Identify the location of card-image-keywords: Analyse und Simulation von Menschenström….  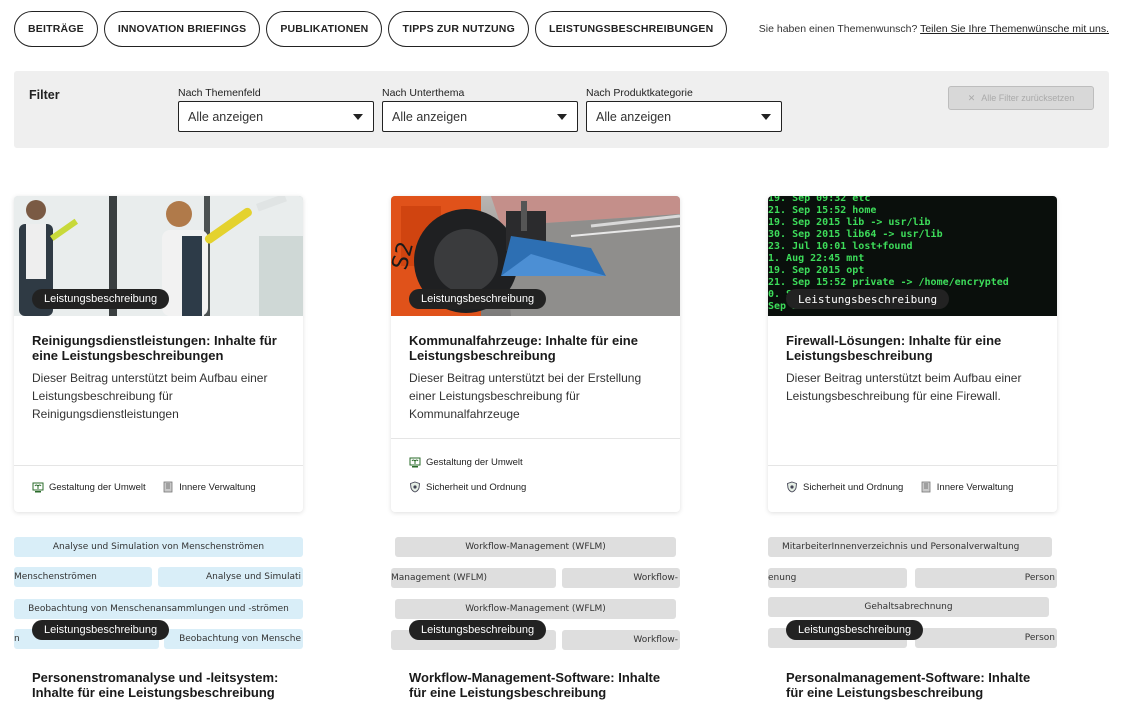
(158, 593).